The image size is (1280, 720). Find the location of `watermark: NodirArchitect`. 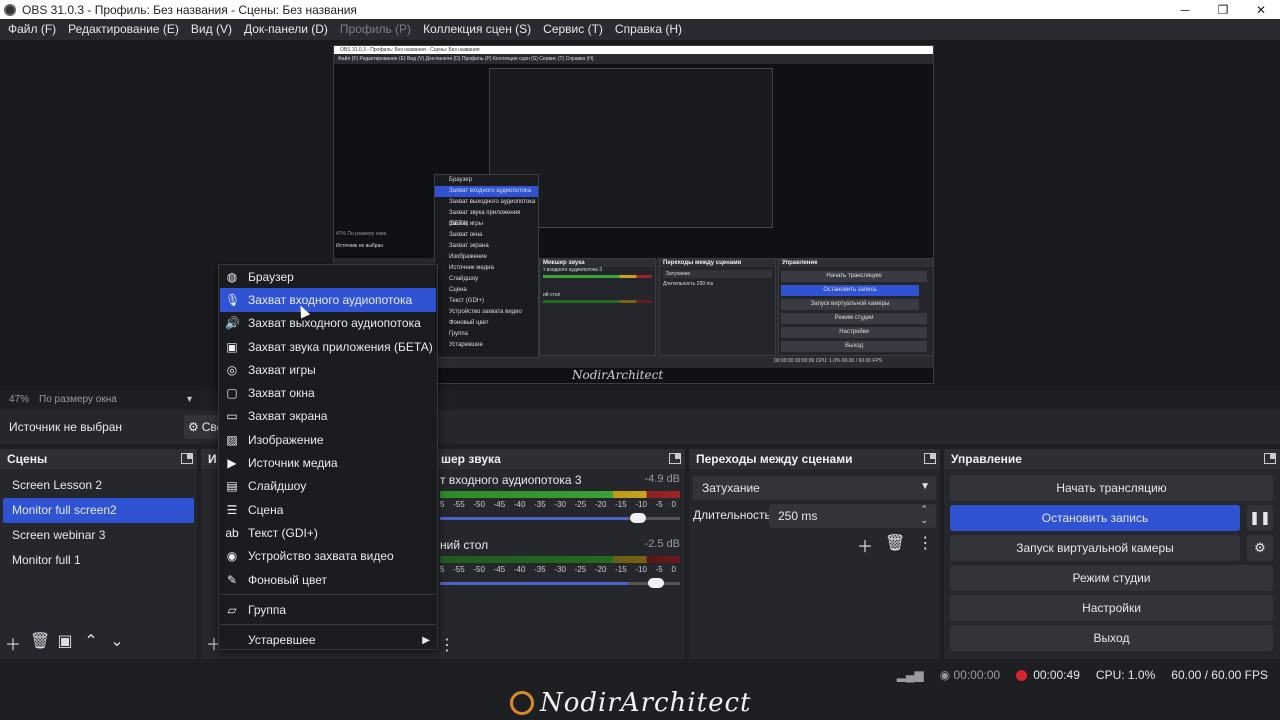

watermark: NodirArchitect is located at coordinates (640, 703).